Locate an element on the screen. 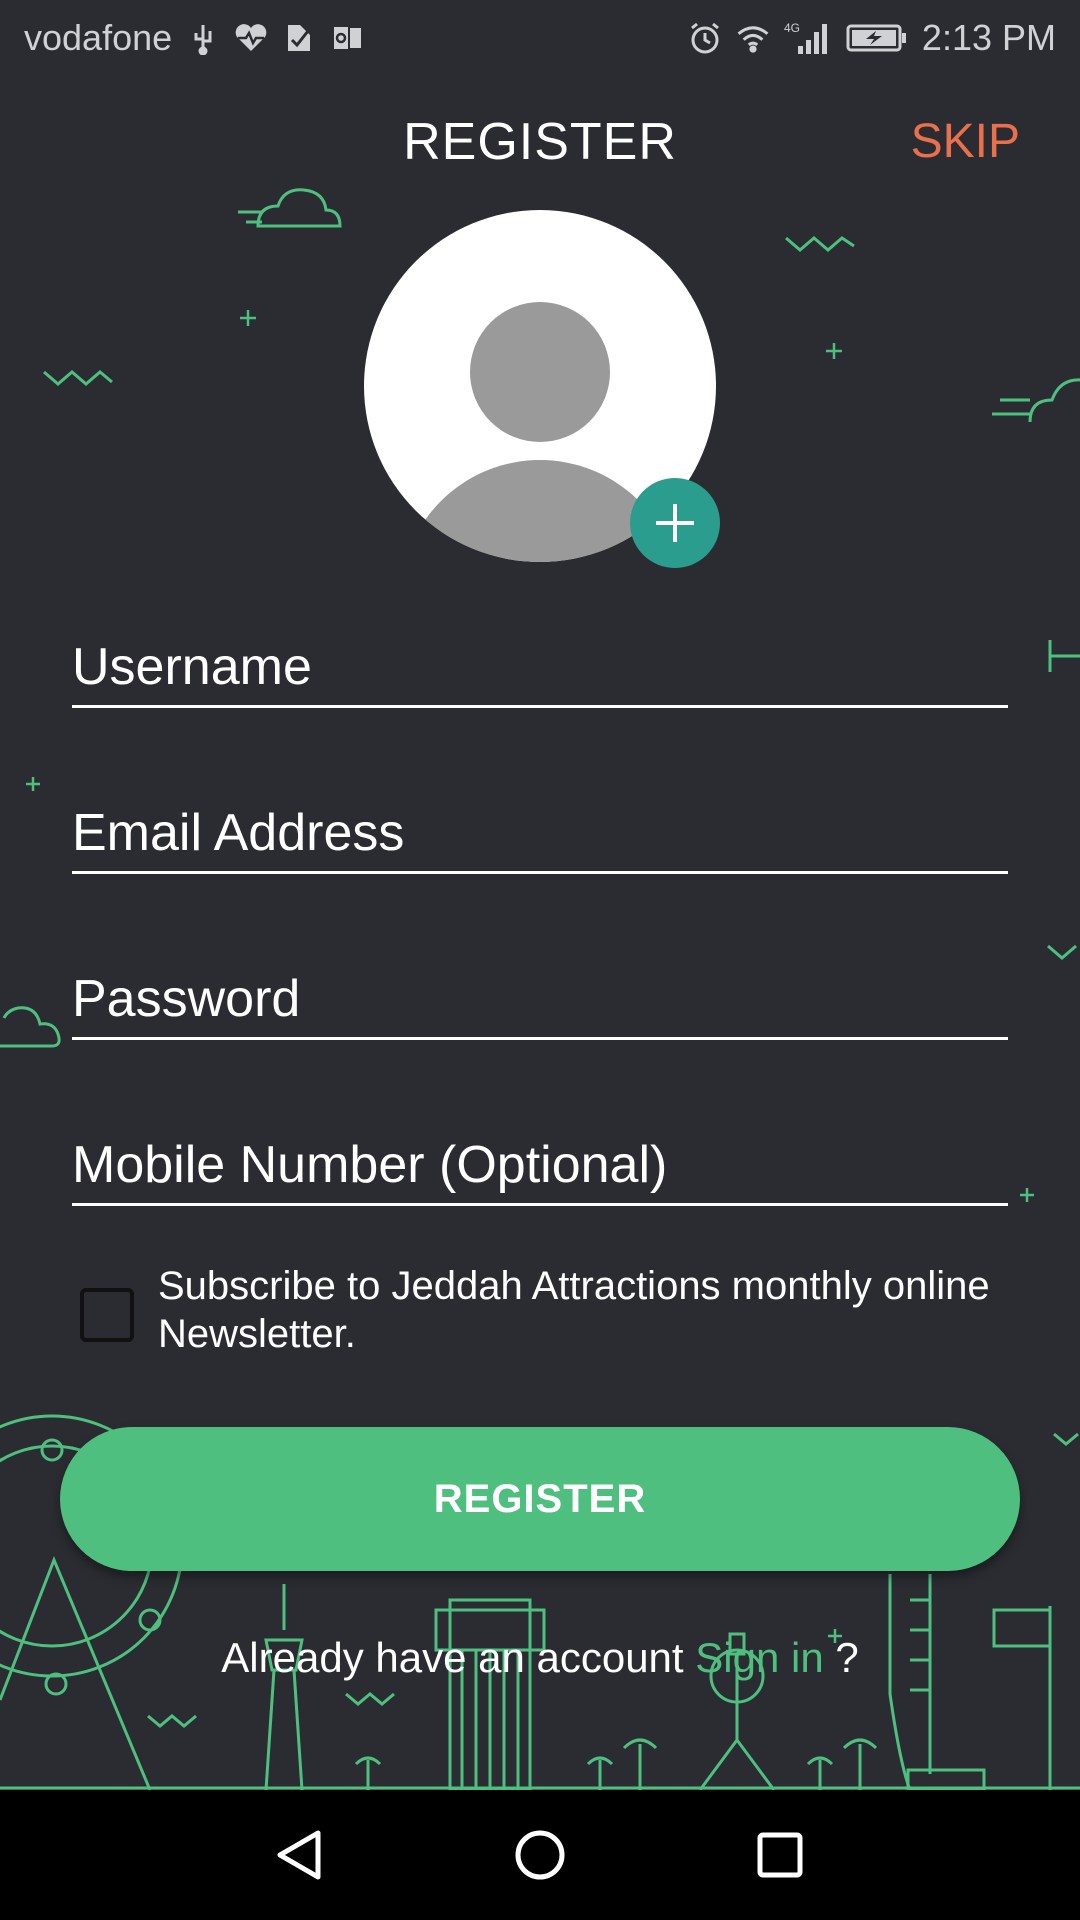 The height and width of the screenshot is (1920, 1080). alarm-icon is located at coordinates (705, 38).